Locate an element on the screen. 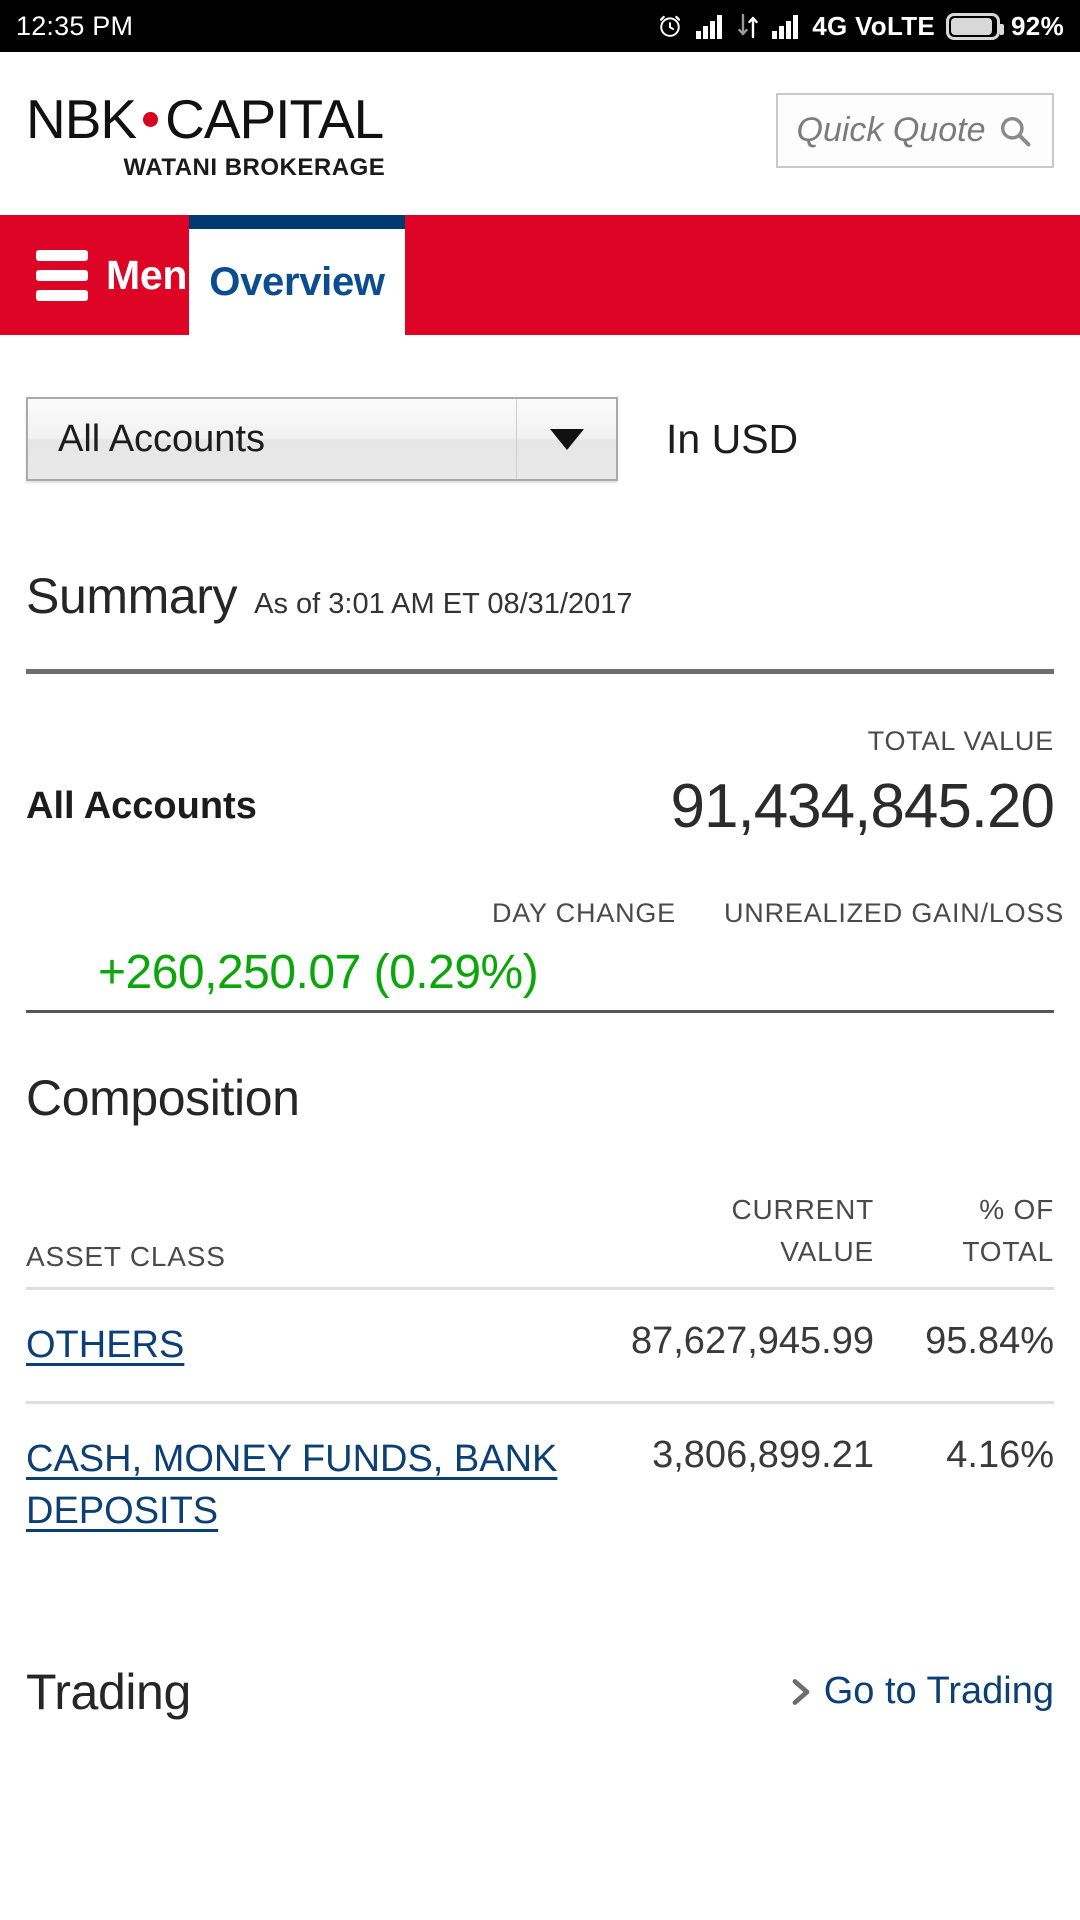 This screenshot has height=1920, width=1080. chevron-right-icon is located at coordinates (801, 1692).